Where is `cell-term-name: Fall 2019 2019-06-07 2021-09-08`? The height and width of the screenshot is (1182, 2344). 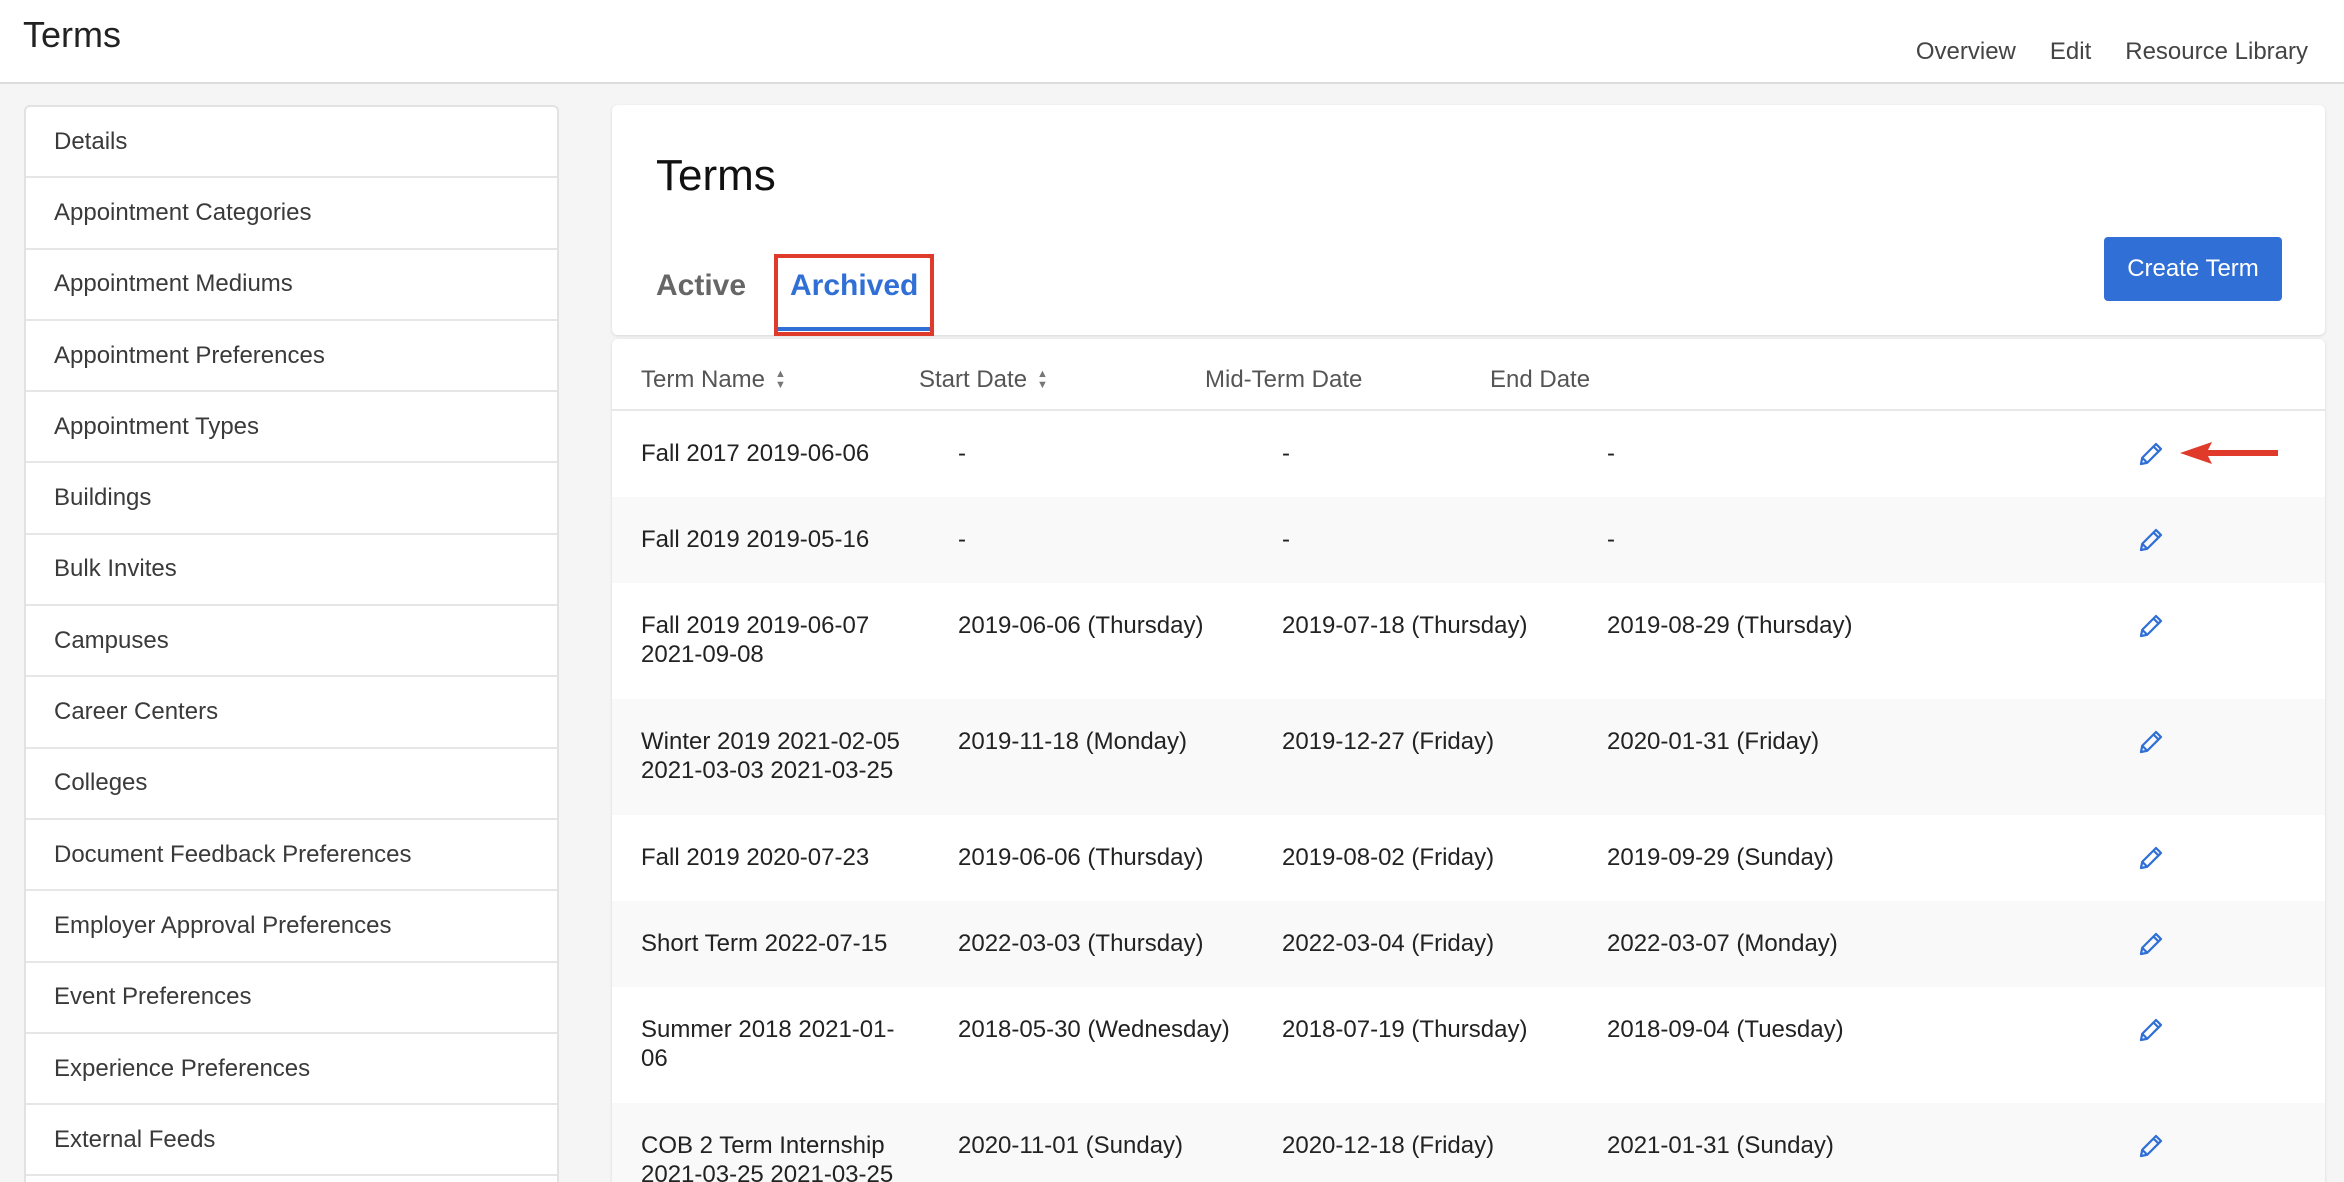 cell-term-name: Fall 2019 2019-06-07 2021-09-08 is located at coordinates (755, 640).